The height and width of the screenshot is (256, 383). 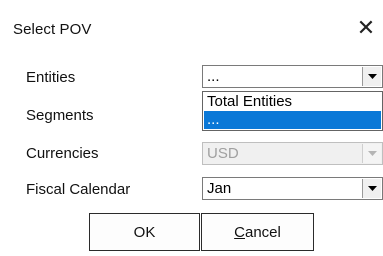 I want to click on ok-button: OK, so click(x=144, y=232).